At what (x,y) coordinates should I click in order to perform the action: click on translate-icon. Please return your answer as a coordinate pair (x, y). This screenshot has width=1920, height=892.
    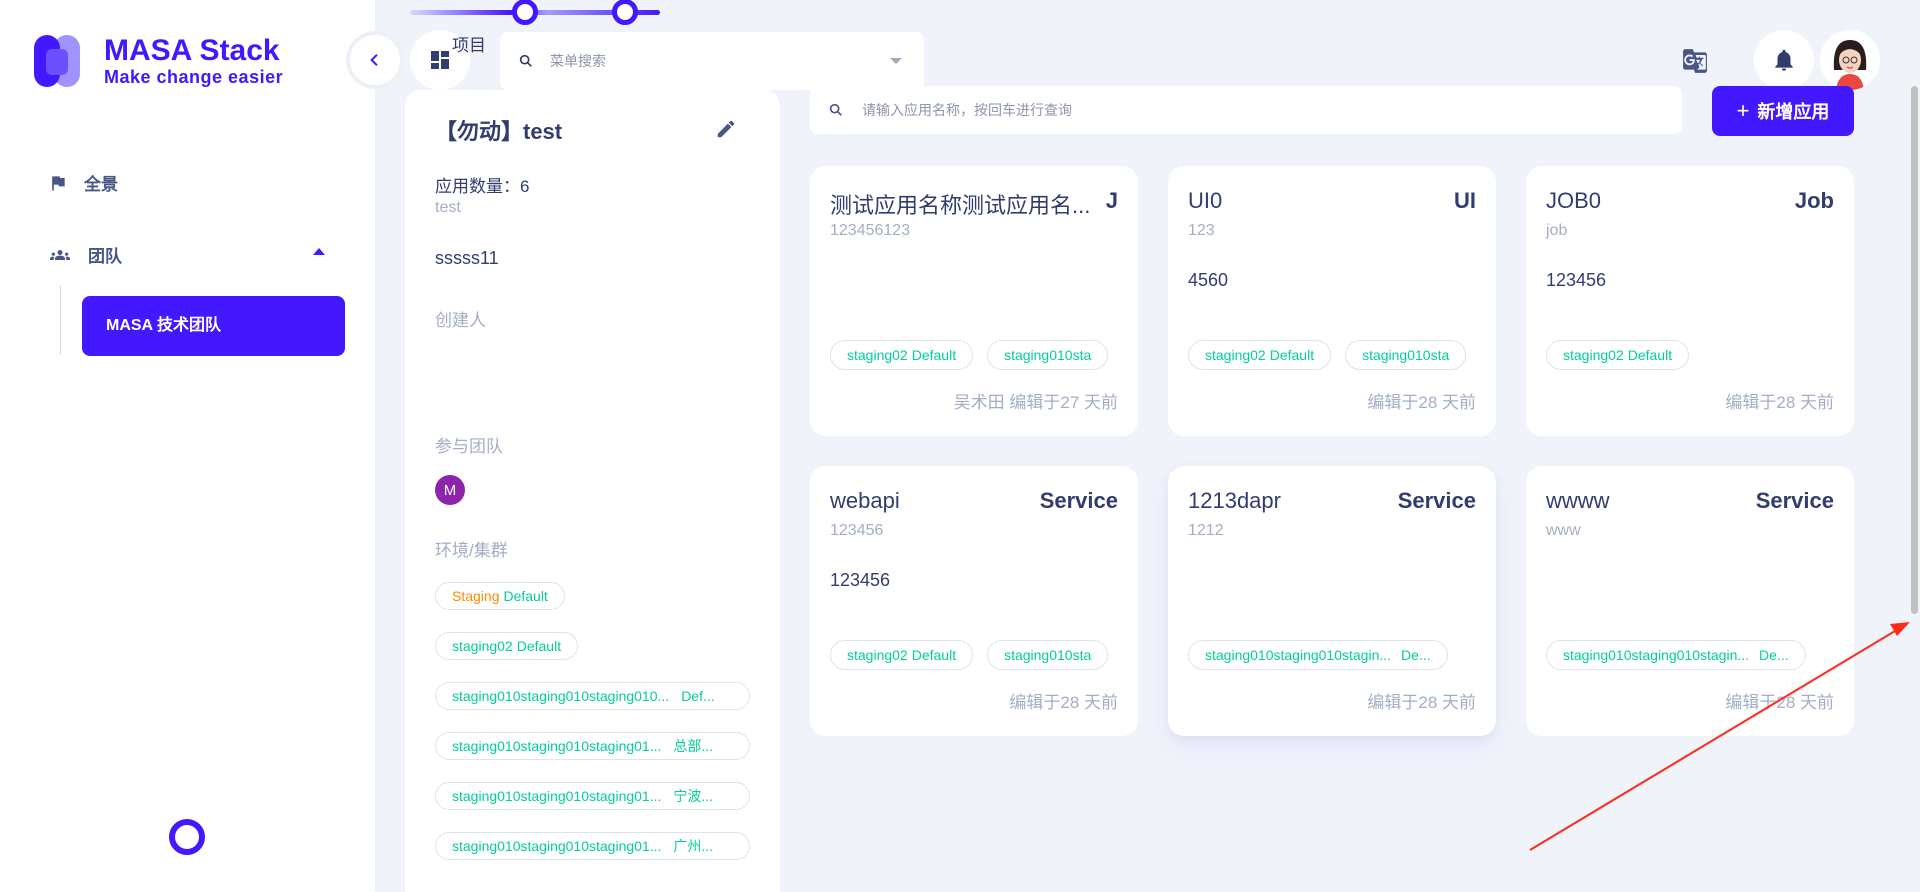
    Looking at the image, I should click on (1695, 61).